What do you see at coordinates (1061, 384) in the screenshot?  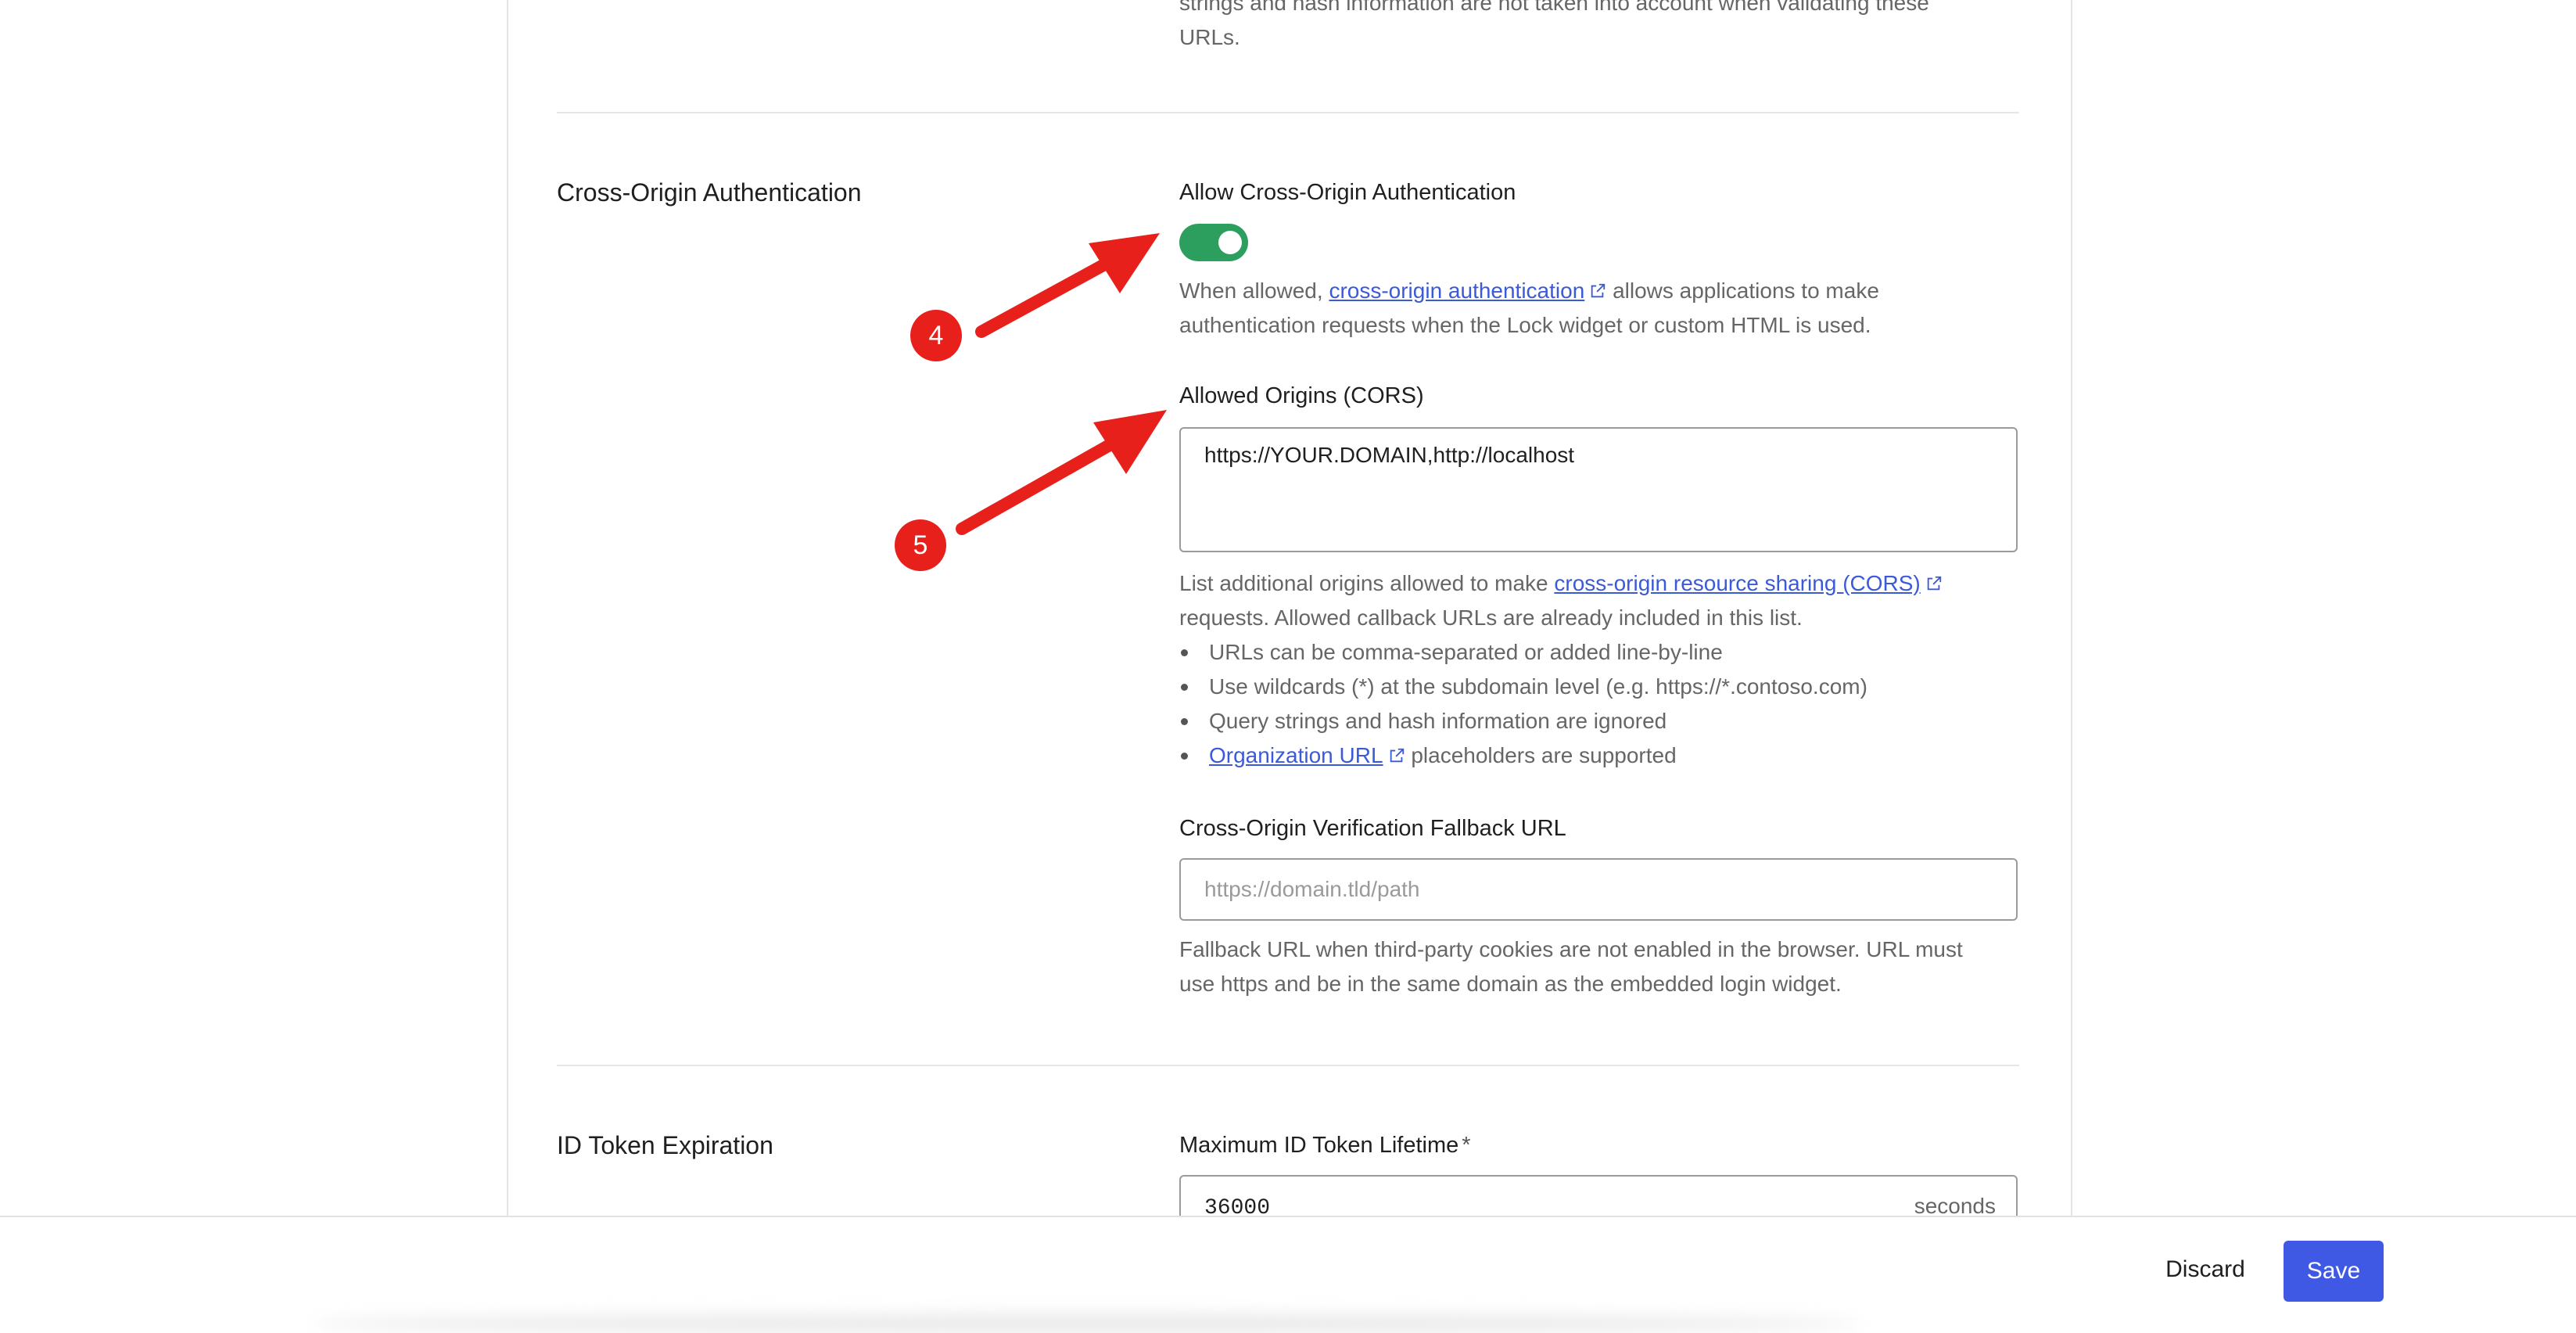 I see `annotation-arrows` at bounding box center [1061, 384].